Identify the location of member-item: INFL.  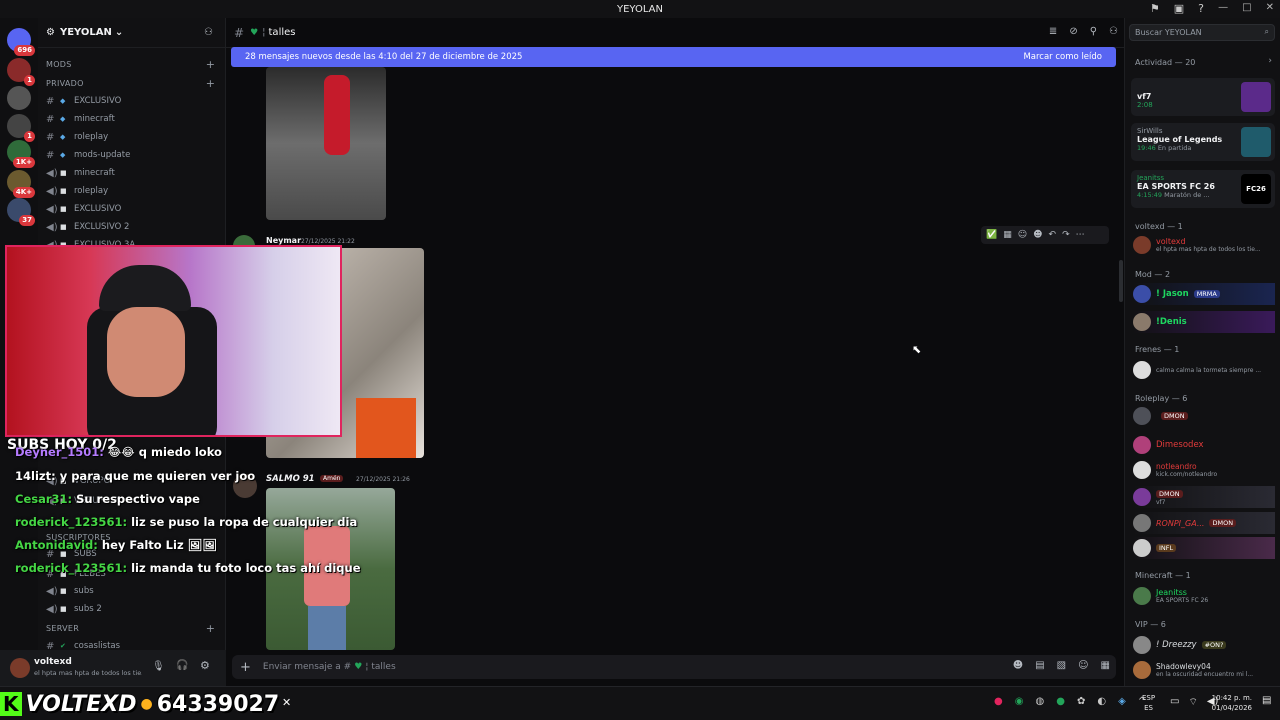
(1204, 548).